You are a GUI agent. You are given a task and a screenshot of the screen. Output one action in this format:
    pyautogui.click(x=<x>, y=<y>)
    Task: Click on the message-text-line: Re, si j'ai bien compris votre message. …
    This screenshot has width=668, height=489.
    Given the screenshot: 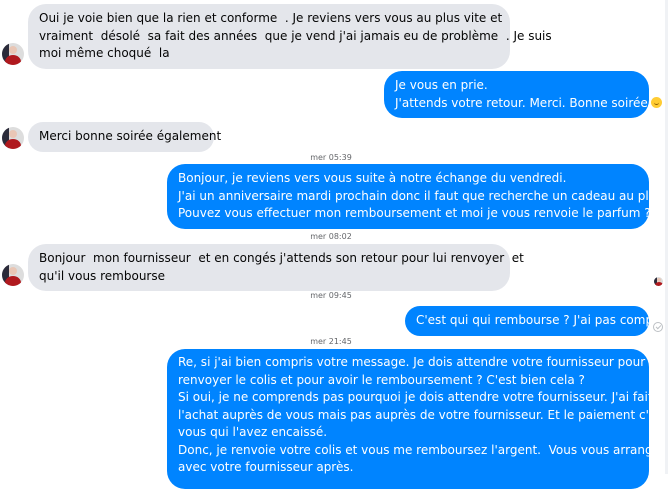 What is the action you would take?
    pyautogui.click(x=412, y=362)
    